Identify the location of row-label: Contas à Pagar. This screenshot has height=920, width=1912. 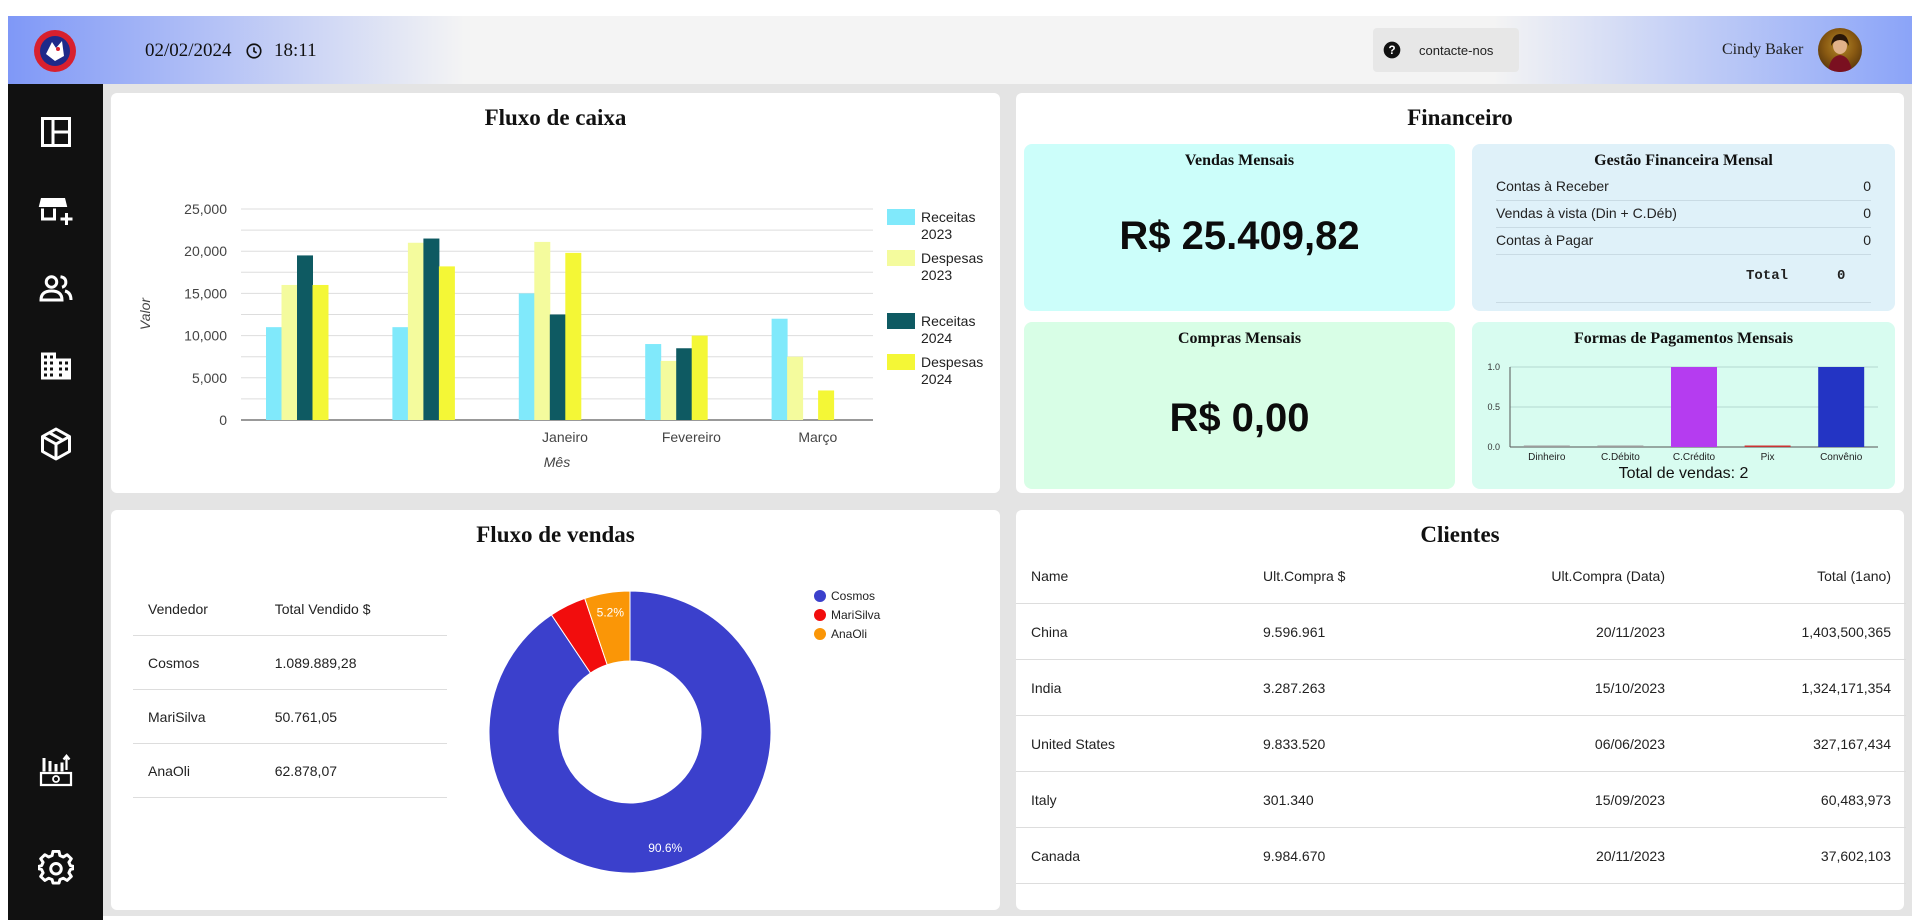
(1545, 240).